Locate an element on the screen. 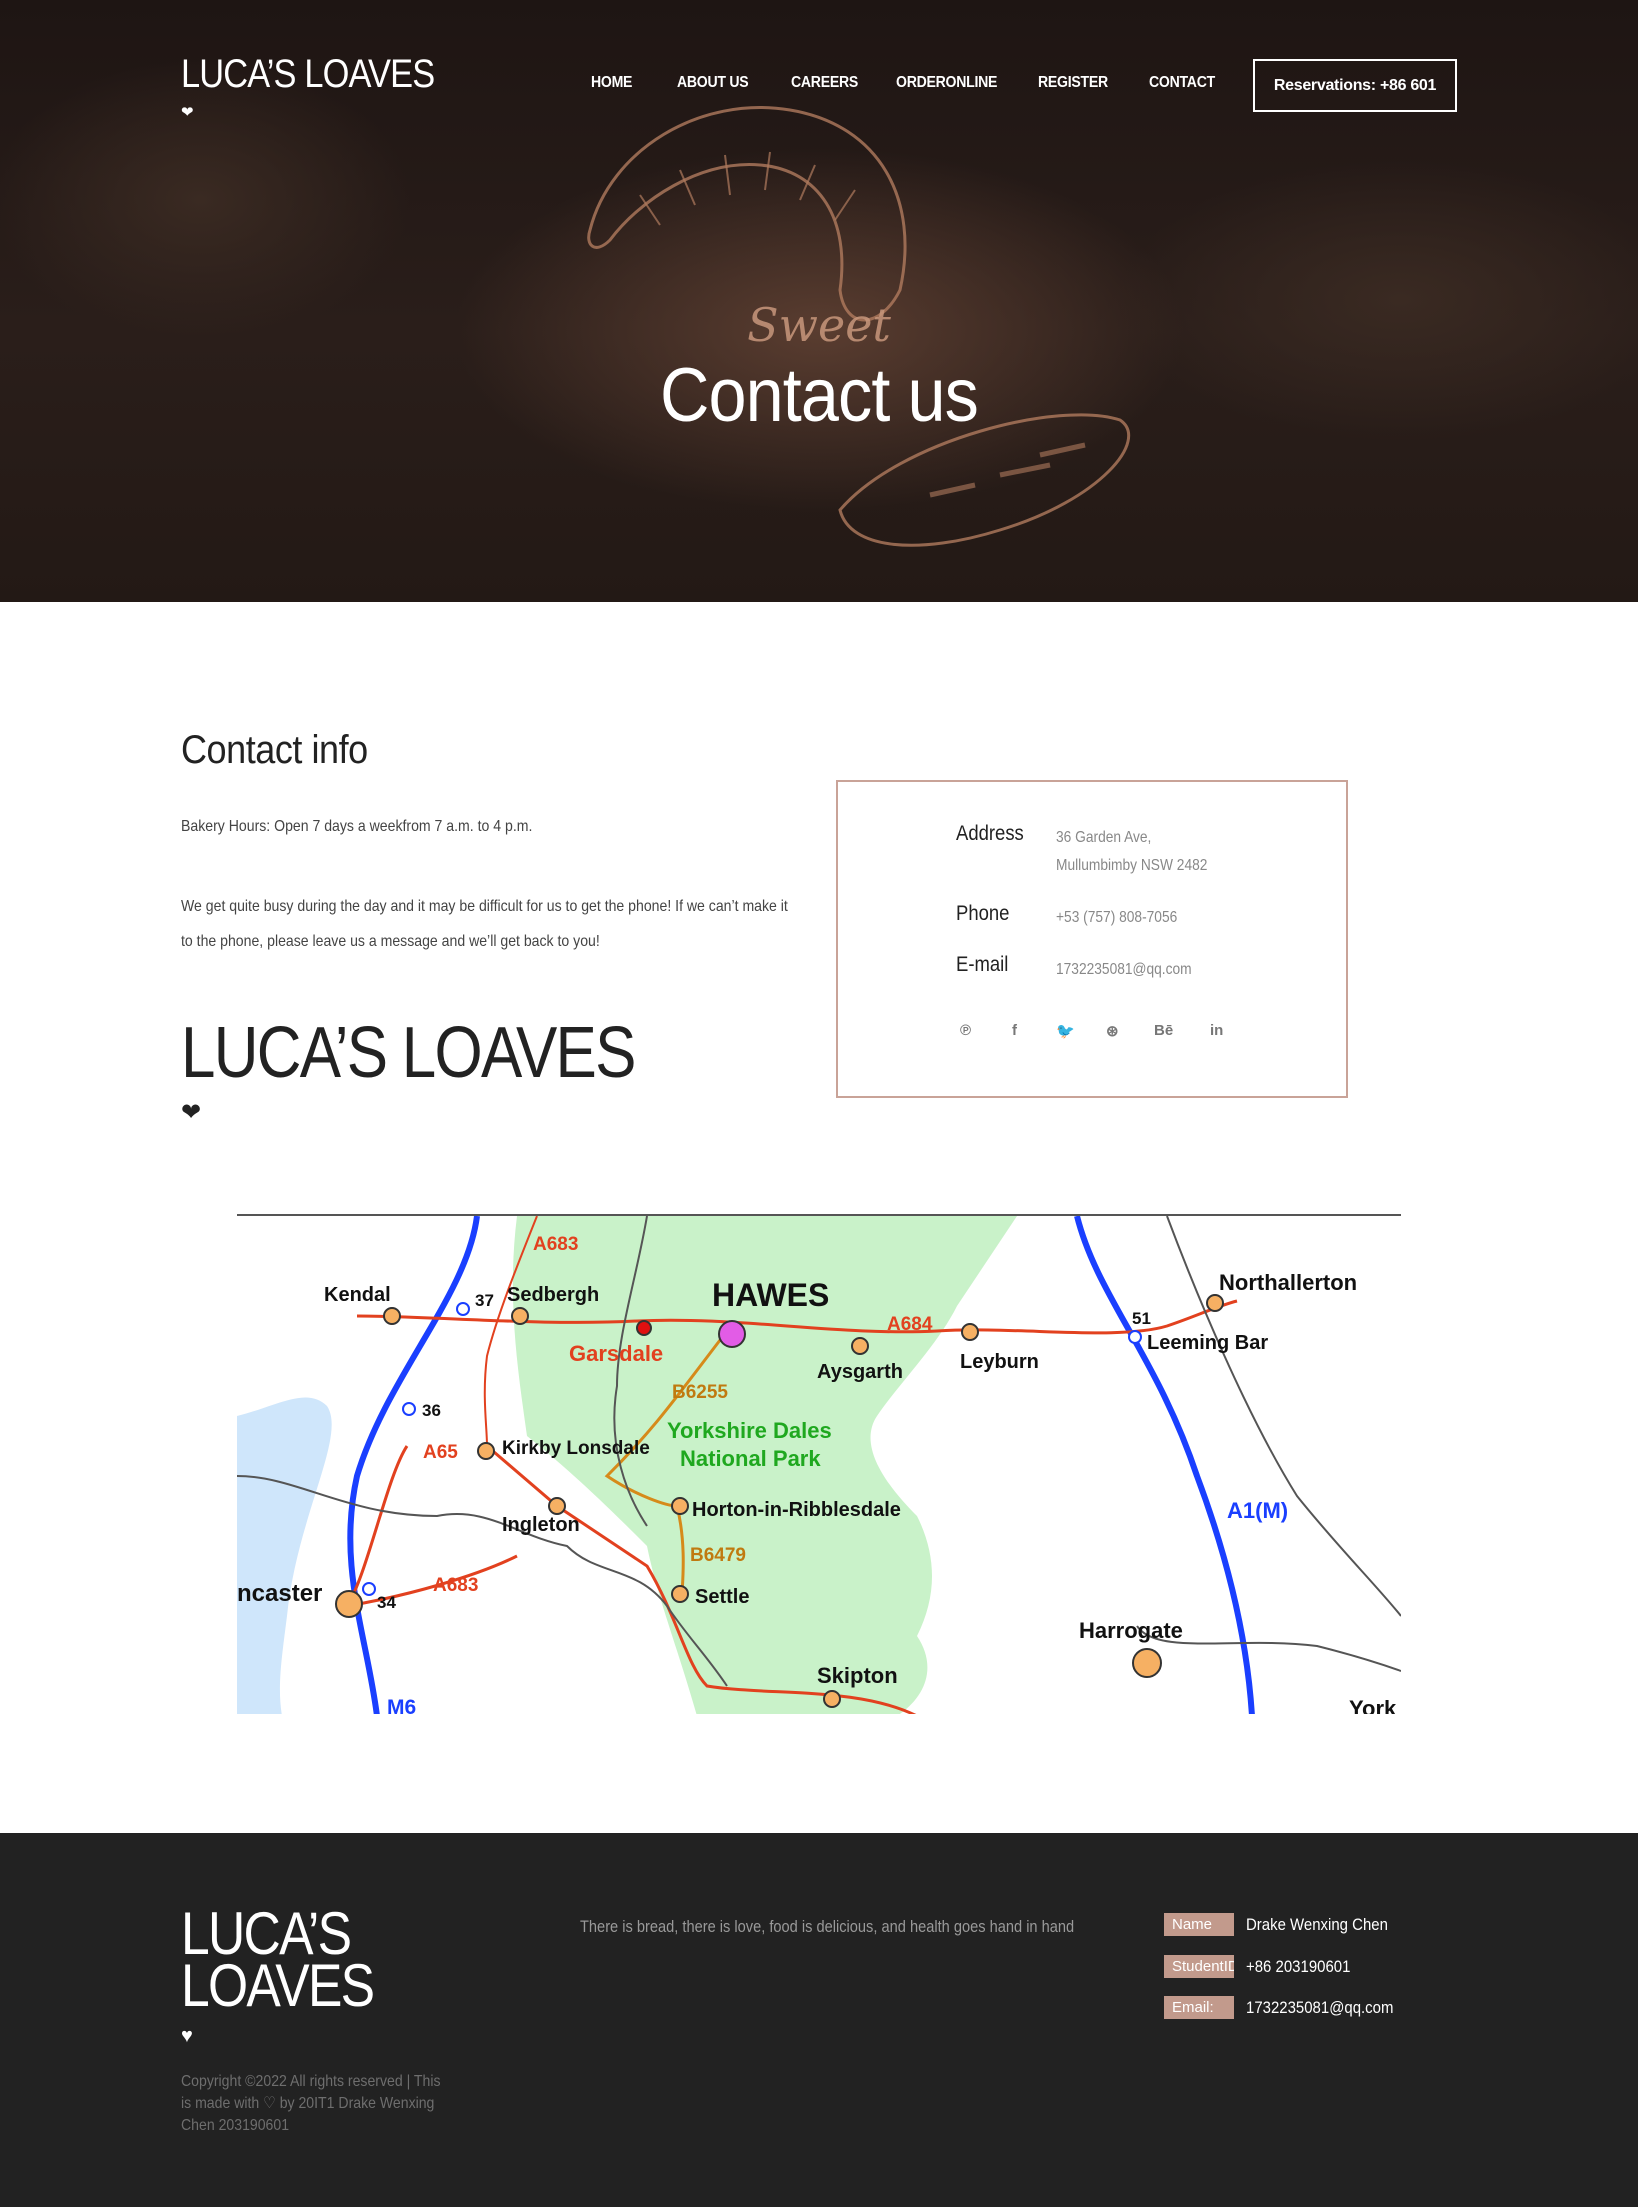 The width and height of the screenshot is (1638, 2207). map-label-j37: 37 is located at coordinates (484, 1300).